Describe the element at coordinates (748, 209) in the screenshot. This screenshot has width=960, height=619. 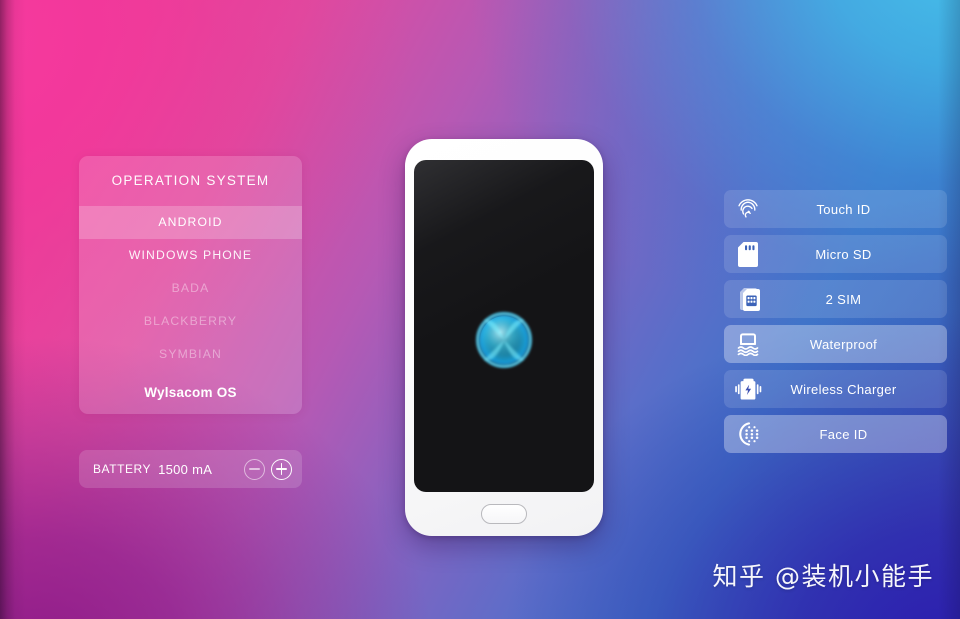
I see `fingerprint-icon` at that location.